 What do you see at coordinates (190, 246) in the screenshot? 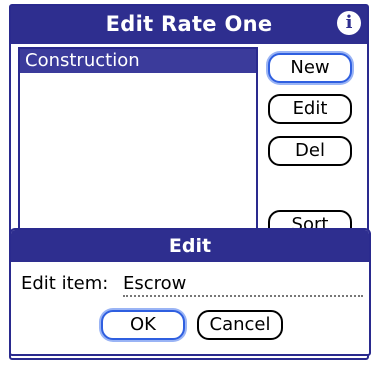
I see `dialog-title: Edit` at bounding box center [190, 246].